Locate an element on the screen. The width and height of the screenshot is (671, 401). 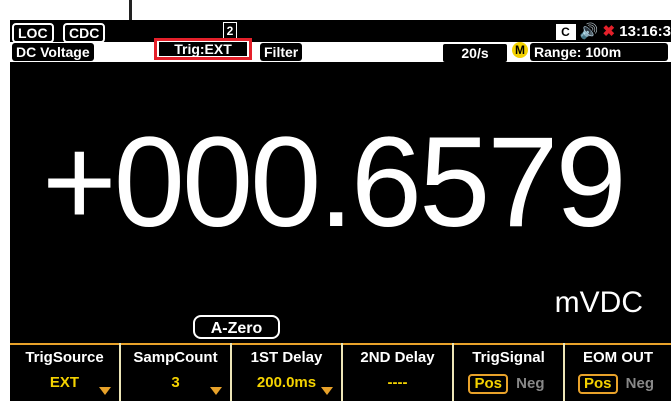
status-right: C 🔊 ✖ 13:16:3 is located at coordinates (613, 31).